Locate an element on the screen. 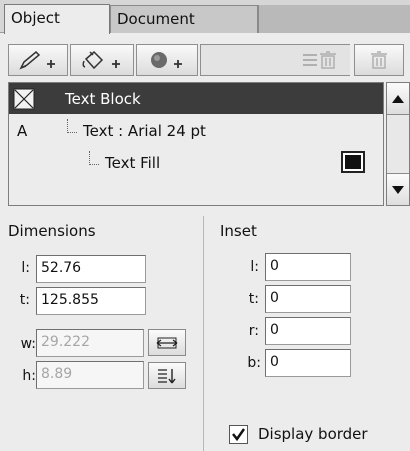 This screenshot has height=451, width=410. text-block-icon is located at coordinates (24, 98).